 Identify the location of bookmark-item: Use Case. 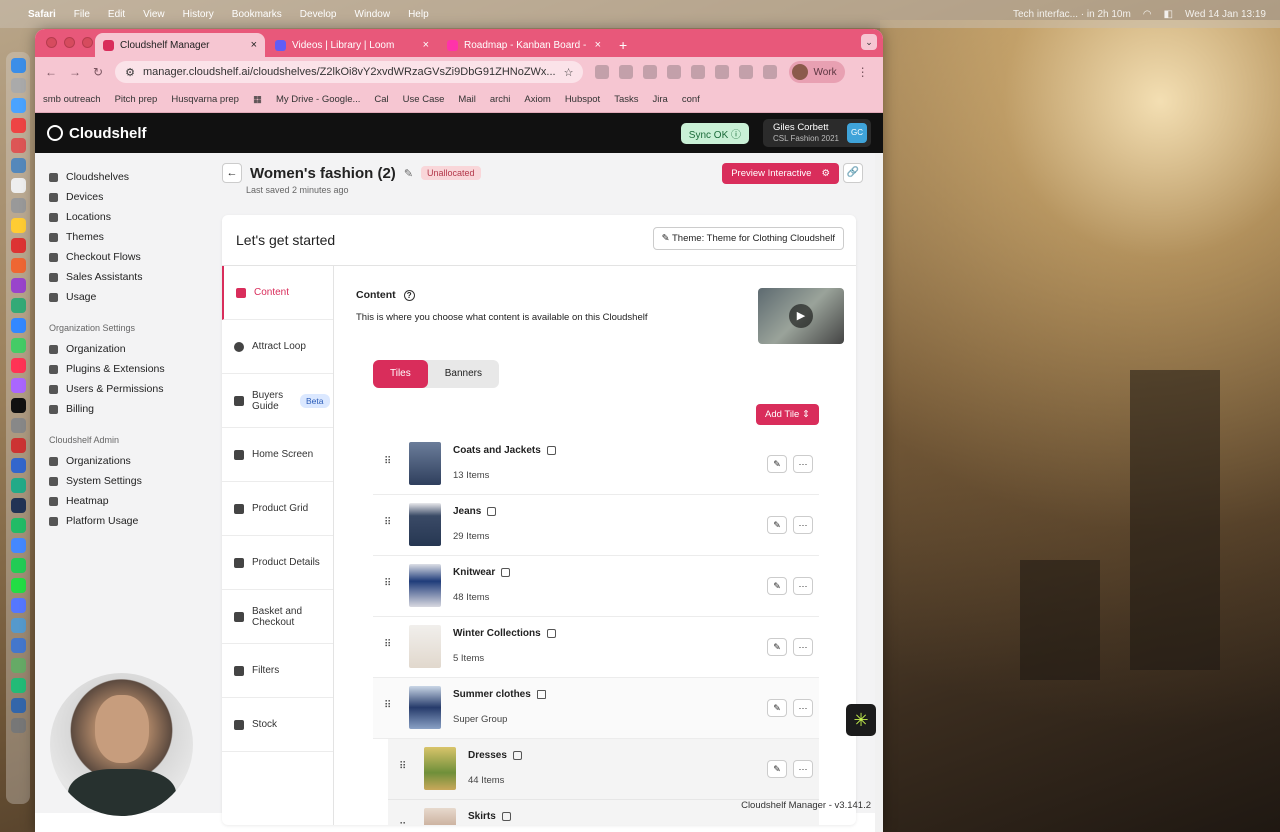
(424, 99).